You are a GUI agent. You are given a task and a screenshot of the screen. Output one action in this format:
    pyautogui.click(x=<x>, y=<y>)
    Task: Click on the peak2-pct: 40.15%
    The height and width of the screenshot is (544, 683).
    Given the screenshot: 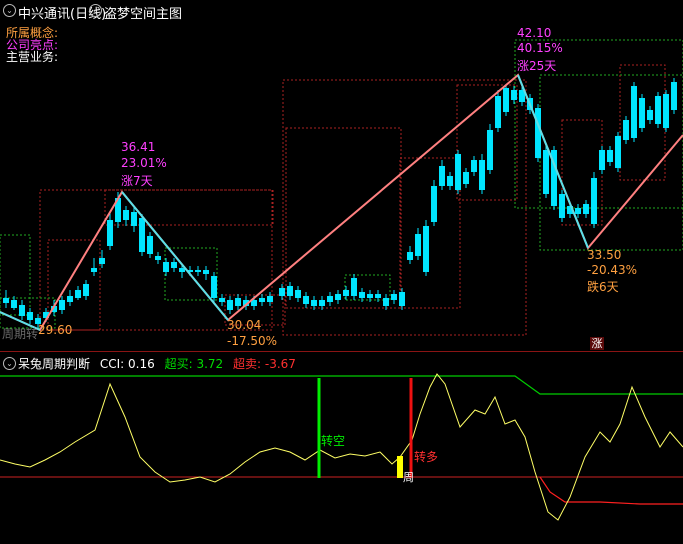 What is the action you would take?
    pyautogui.click(x=540, y=48)
    